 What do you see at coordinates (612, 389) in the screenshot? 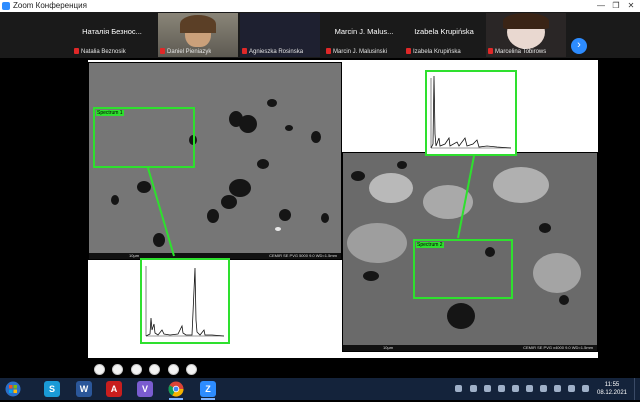
I see `system-clock: 11:55 08.12.2021` at bounding box center [612, 389].